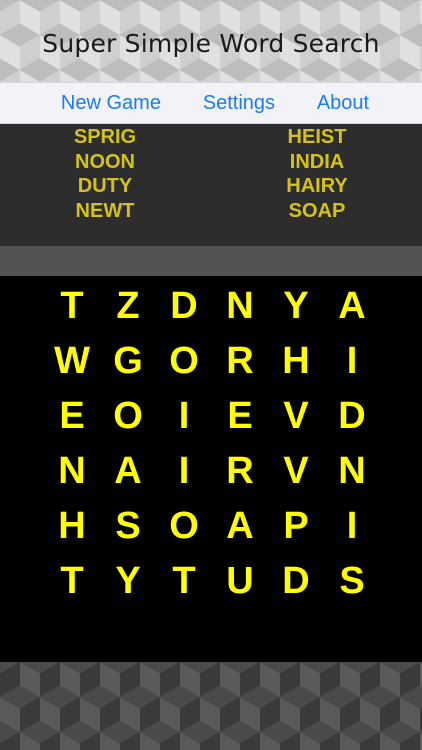 The height and width of the screenshot is (750, 422). What do you see at coordinates (343, 103) in the screenshot?
I see `about-button: About` at bounding box center [343, 103].